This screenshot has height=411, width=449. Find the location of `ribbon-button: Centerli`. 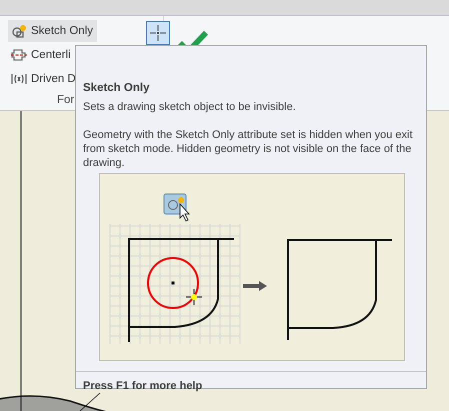

ribbon-button: Centerli is located at coordinates (39, 55).